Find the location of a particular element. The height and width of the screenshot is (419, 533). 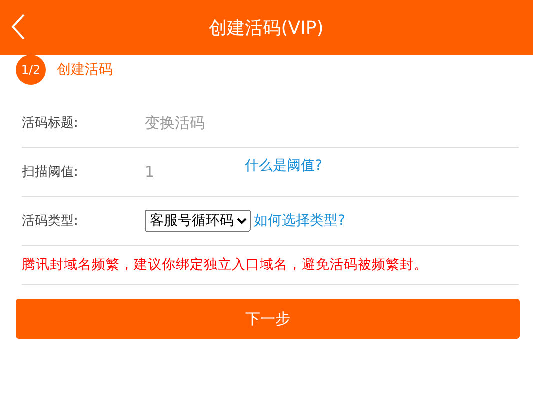

step-label: 创建活码 is located at coordinates (85, 70).